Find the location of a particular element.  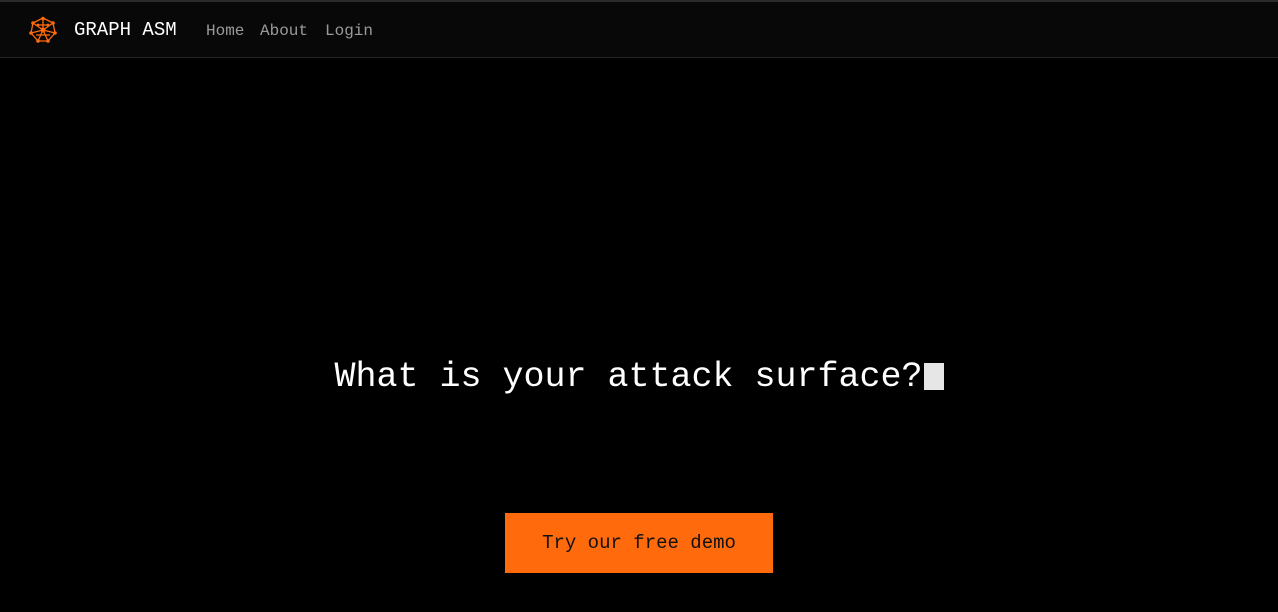

hero-title: What is your attack surface? is located at coordinates (639, 377).